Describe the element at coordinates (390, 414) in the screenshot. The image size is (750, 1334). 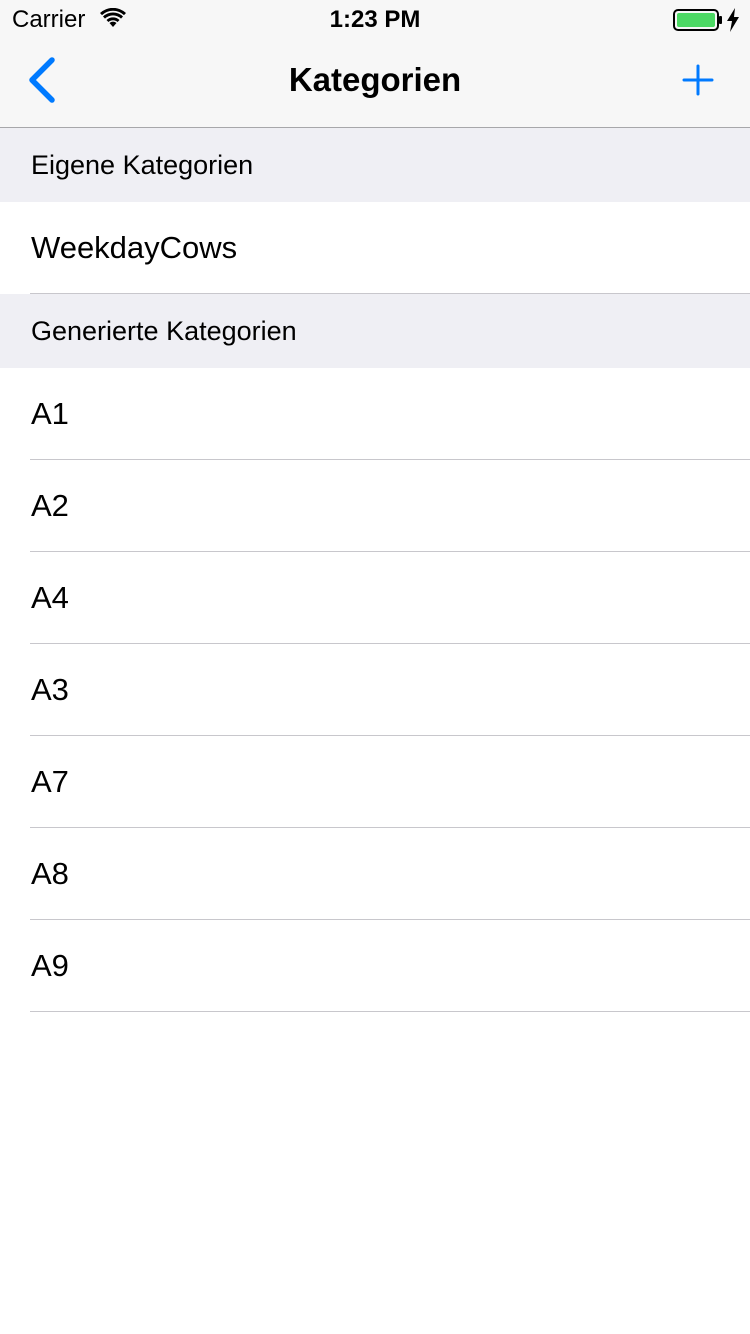
I see `list-item: A1` at that location.